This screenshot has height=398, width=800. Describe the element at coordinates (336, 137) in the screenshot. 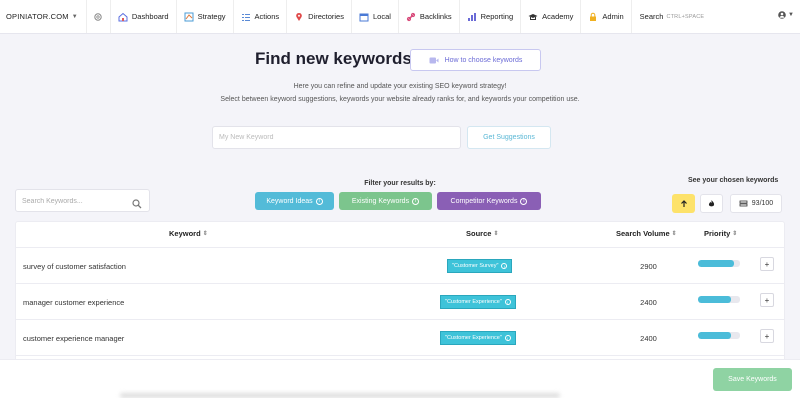

I see `new-keyword-input` at that location.